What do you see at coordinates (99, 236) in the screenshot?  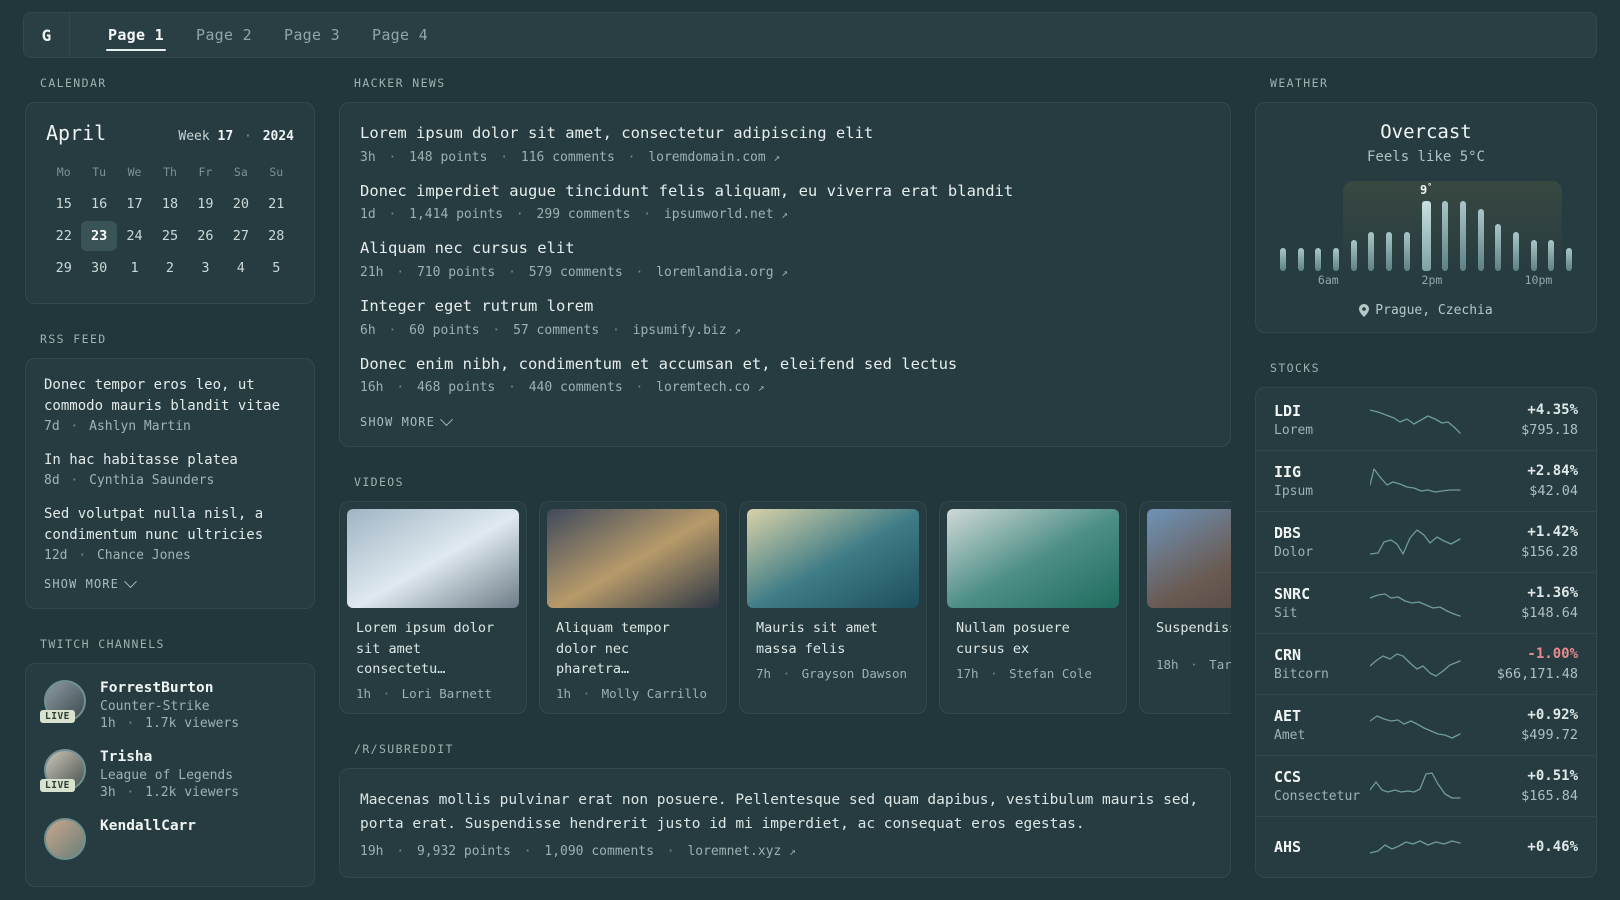 I see `calendar-day: 23` at bounding box center [99, 236].